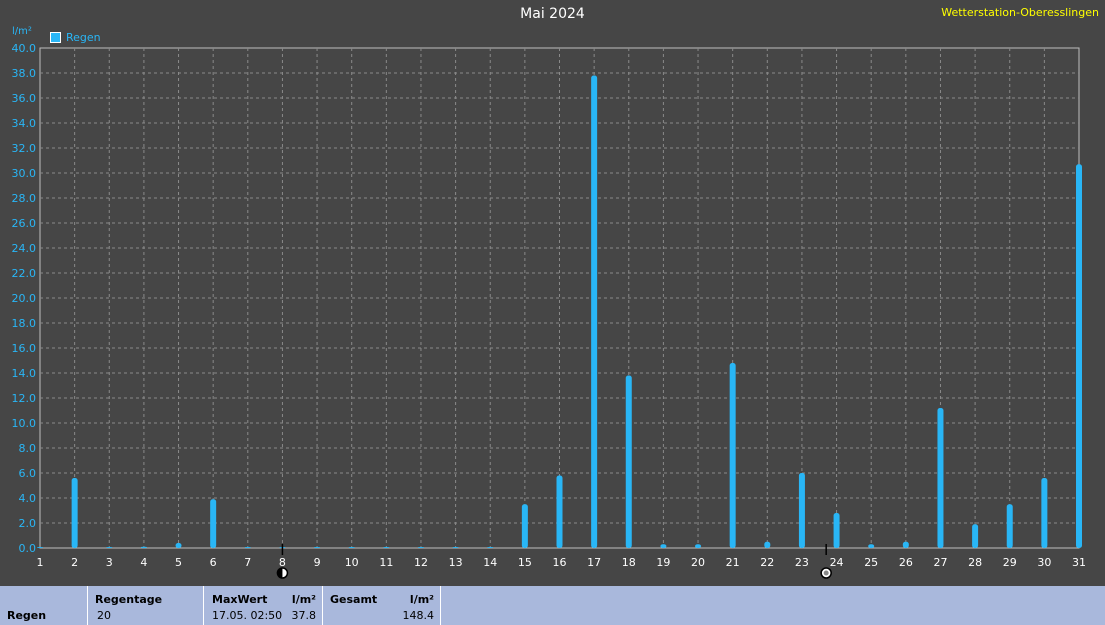  What do you see at coordinates (24, 148) in the screenshot?
I see `y-tick-label: 32.0` at bounding box center [24, 148].